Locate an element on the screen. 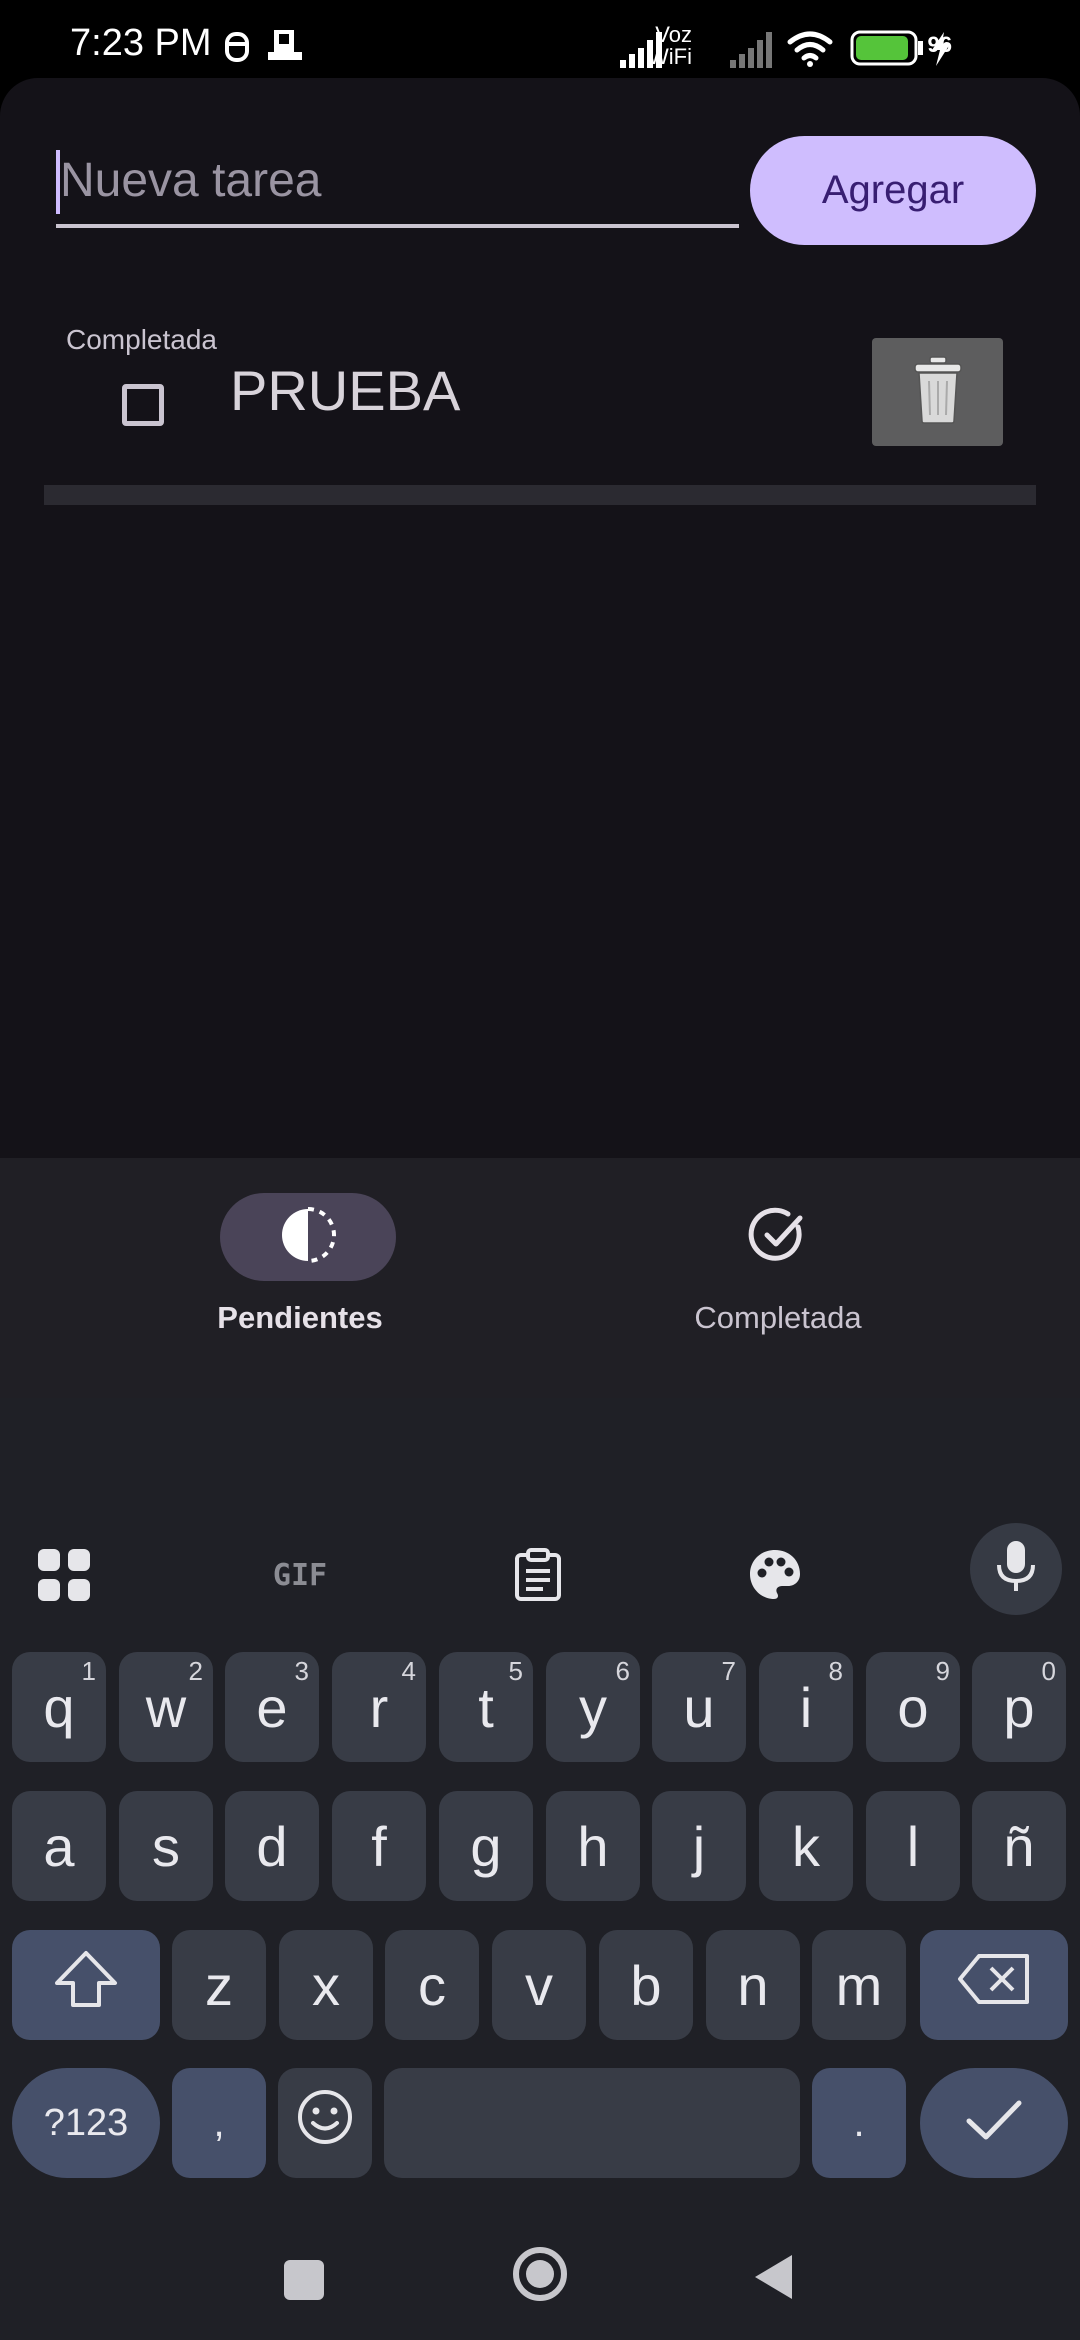  task-input is located at coordinates (397, 182).